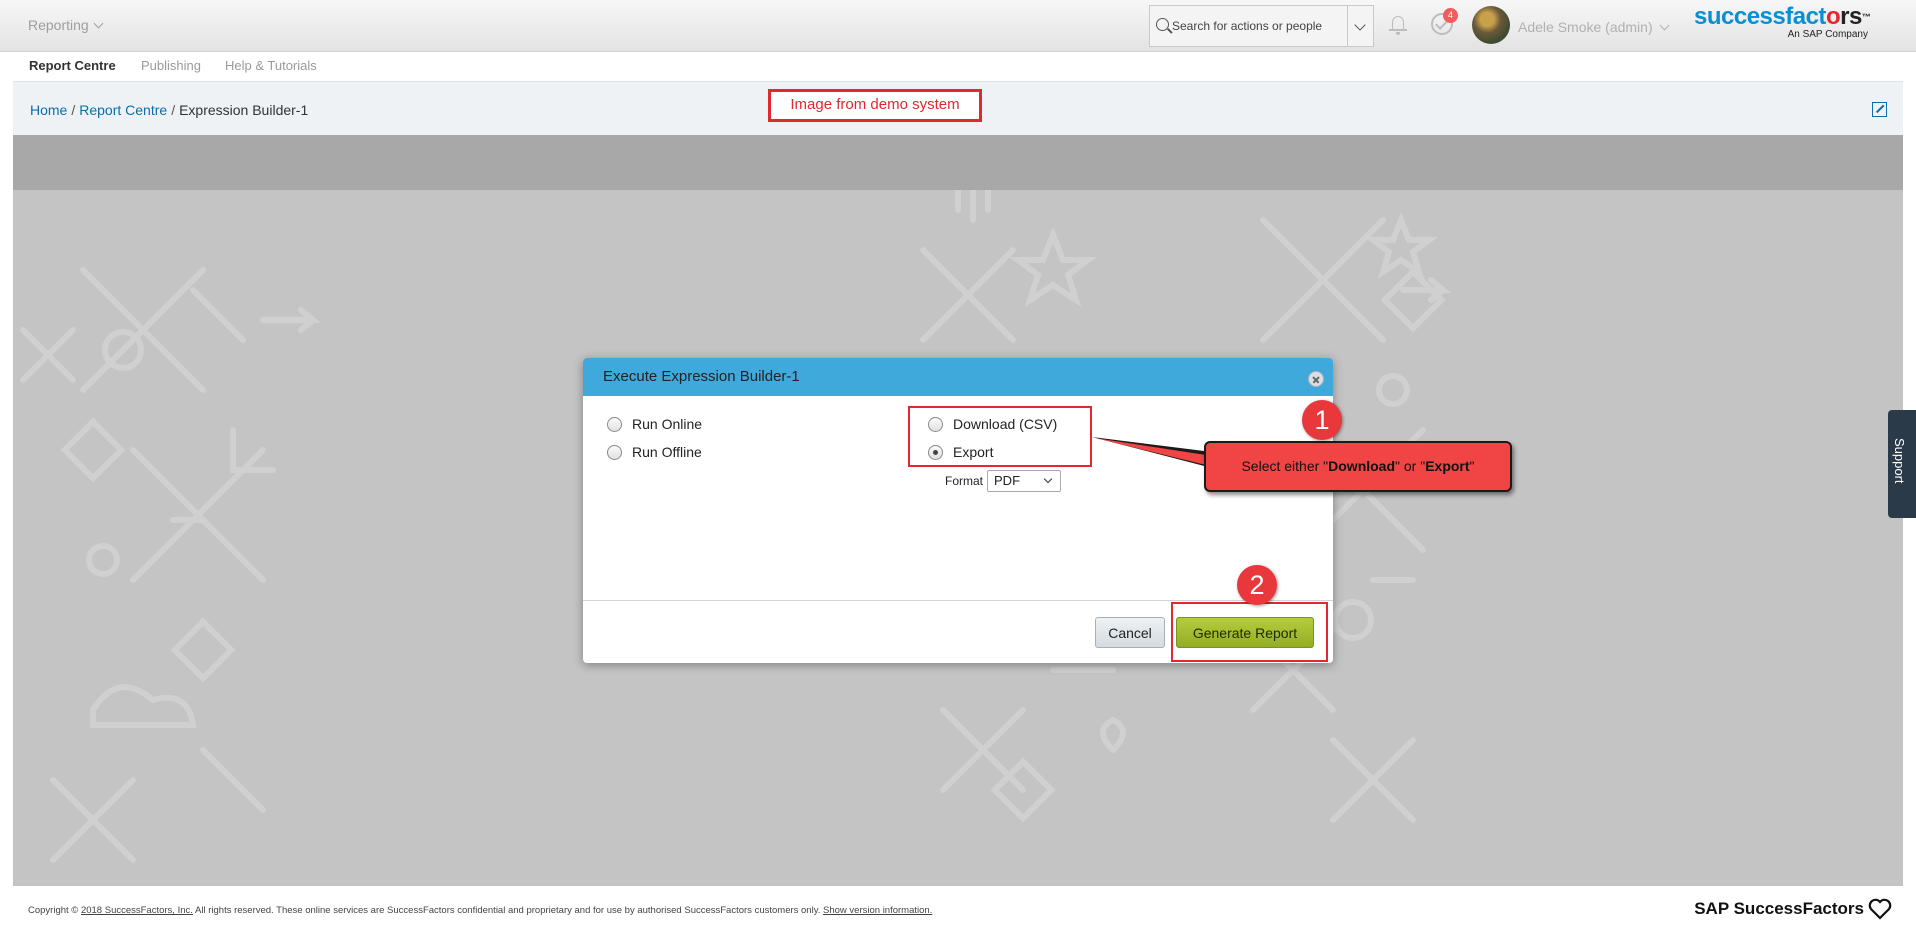 Image resolution: width=1916 pixels, height=930 pixels. Describe the element at coordinates (1024, 481) in the screenshot. I see `format-select: PDF` at that location.